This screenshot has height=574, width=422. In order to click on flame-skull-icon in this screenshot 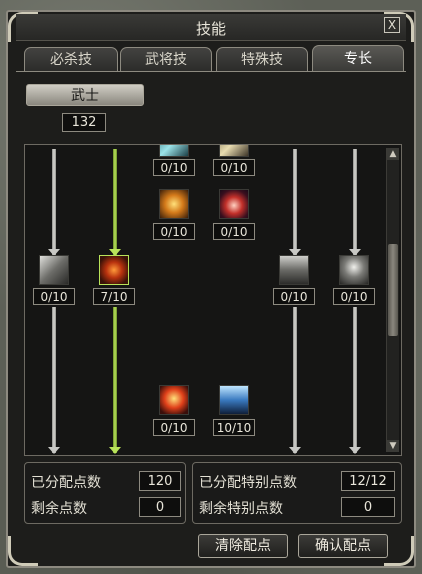, I will do `click(114, 270)`.